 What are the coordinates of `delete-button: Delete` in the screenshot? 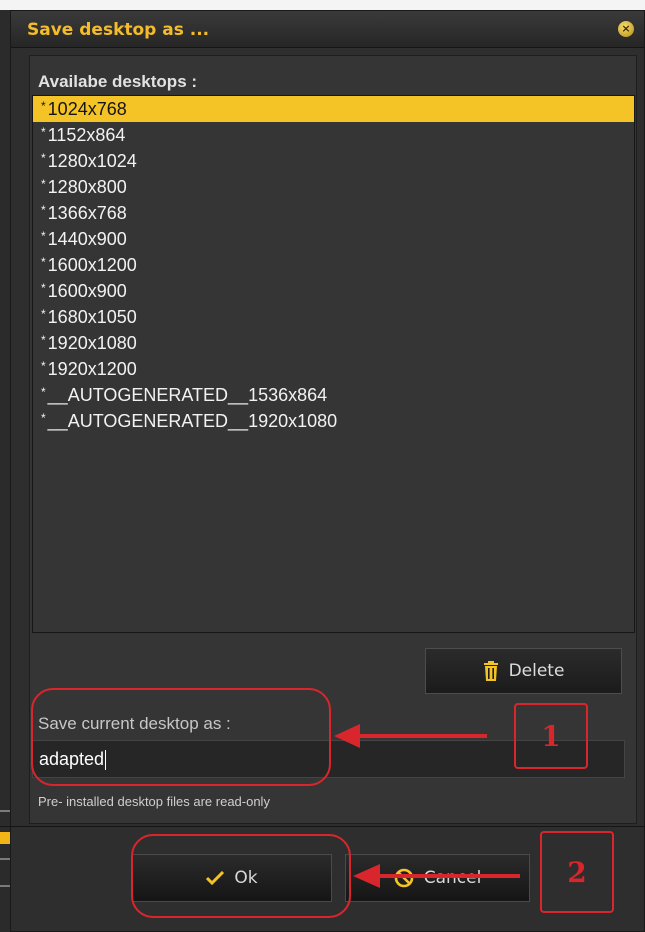 It's located at (523, 671).